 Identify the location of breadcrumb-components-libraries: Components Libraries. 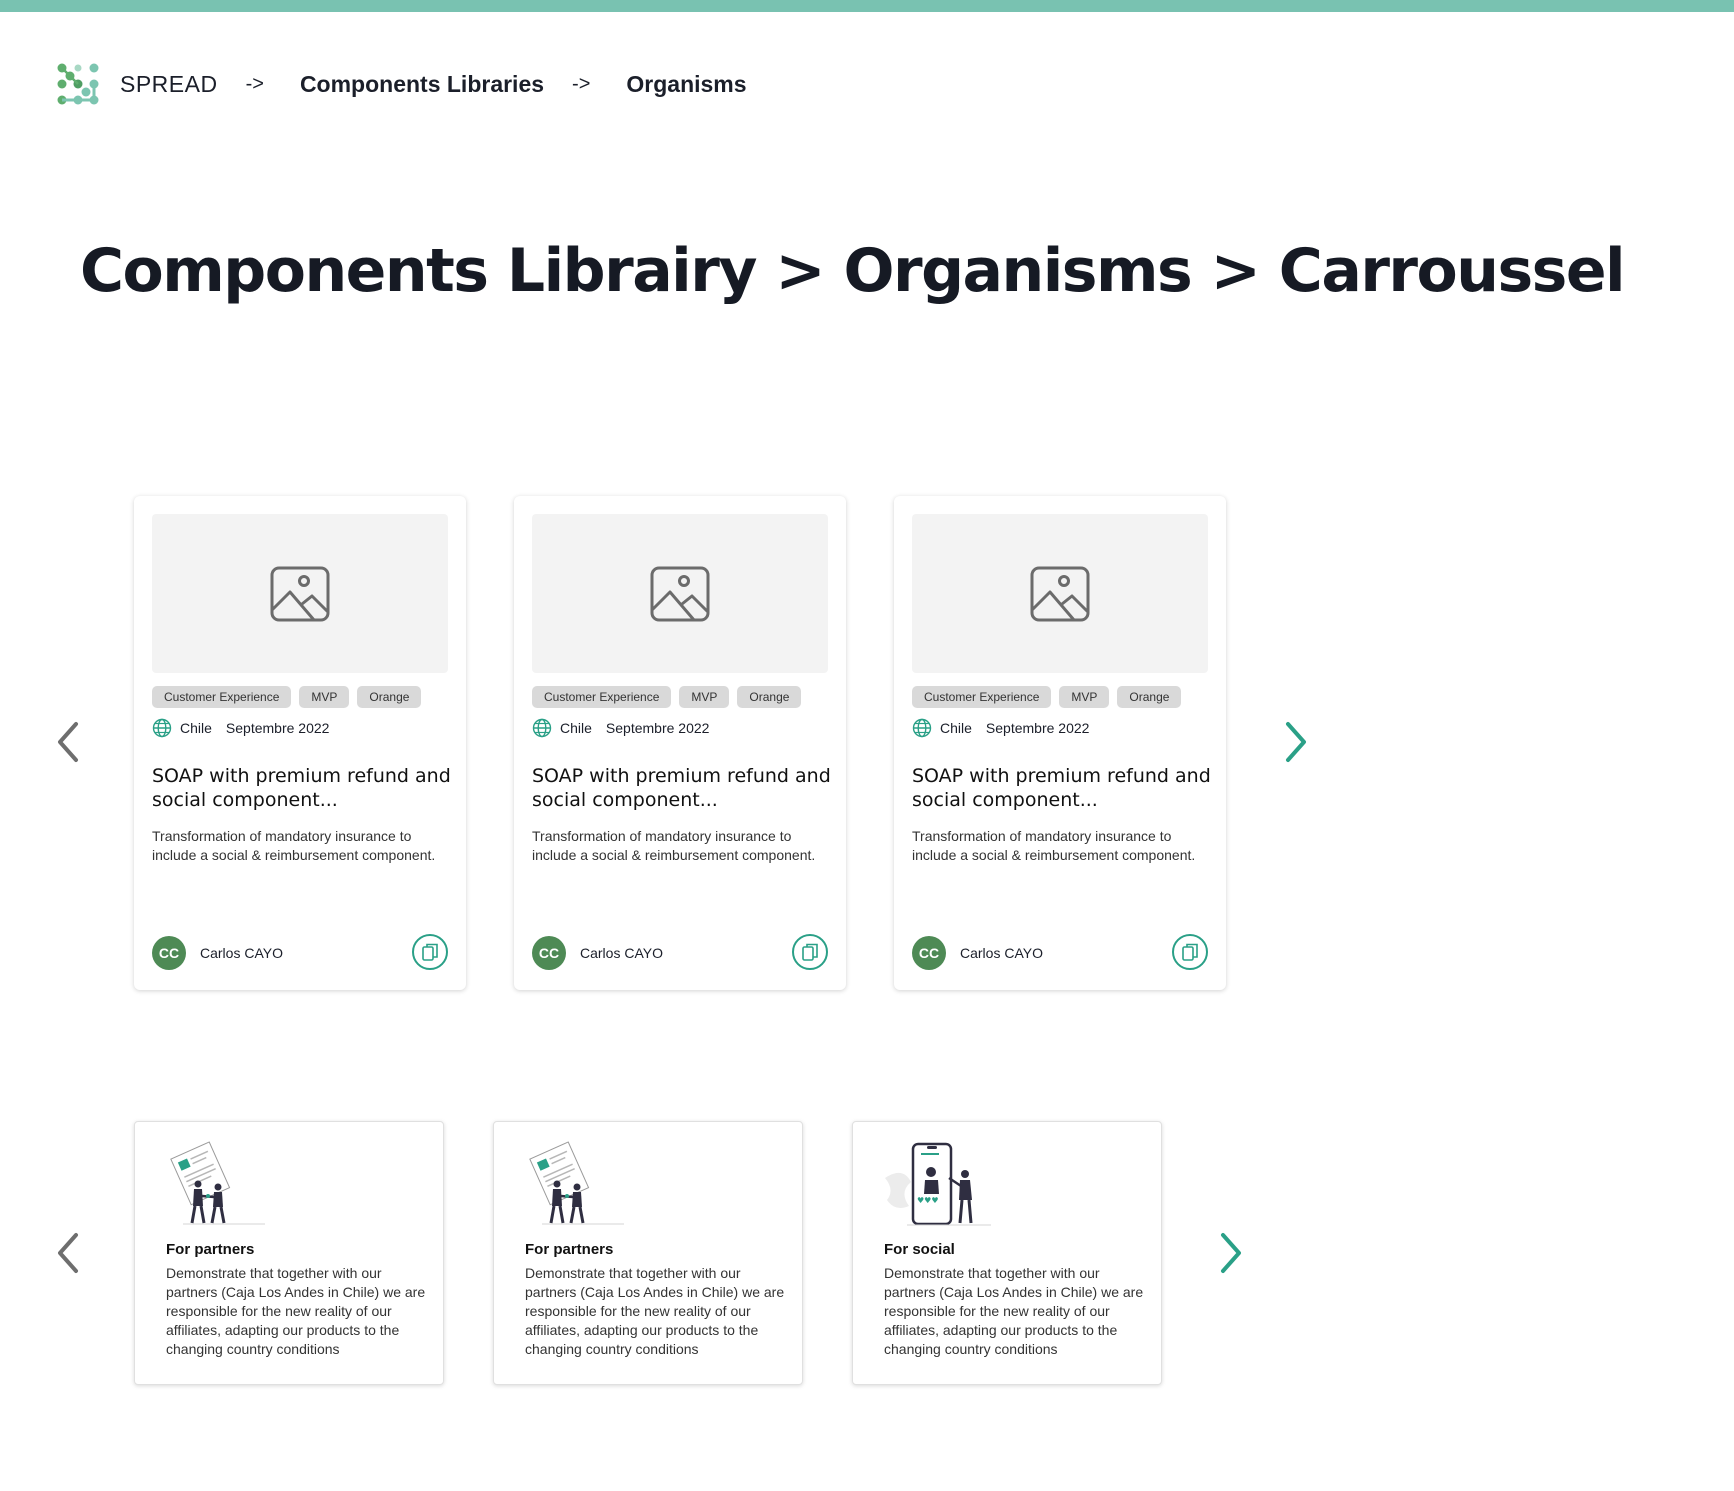
(422, 84).